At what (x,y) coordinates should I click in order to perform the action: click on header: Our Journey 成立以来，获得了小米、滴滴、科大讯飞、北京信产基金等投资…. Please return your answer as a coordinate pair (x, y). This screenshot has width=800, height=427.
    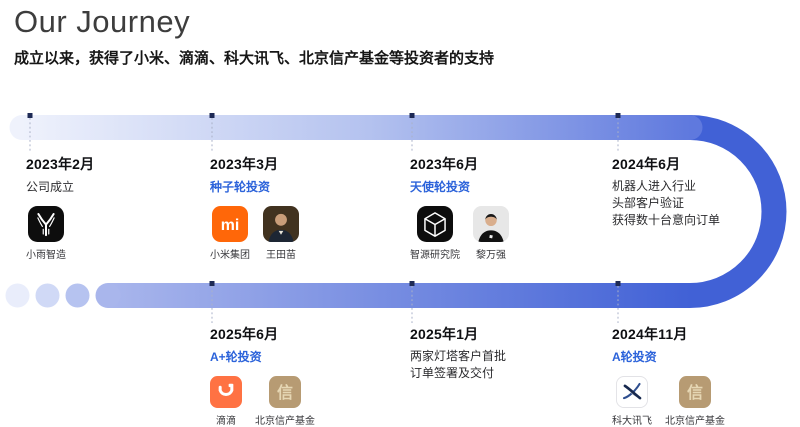
    Looking at the image, I should click on (254, 36).